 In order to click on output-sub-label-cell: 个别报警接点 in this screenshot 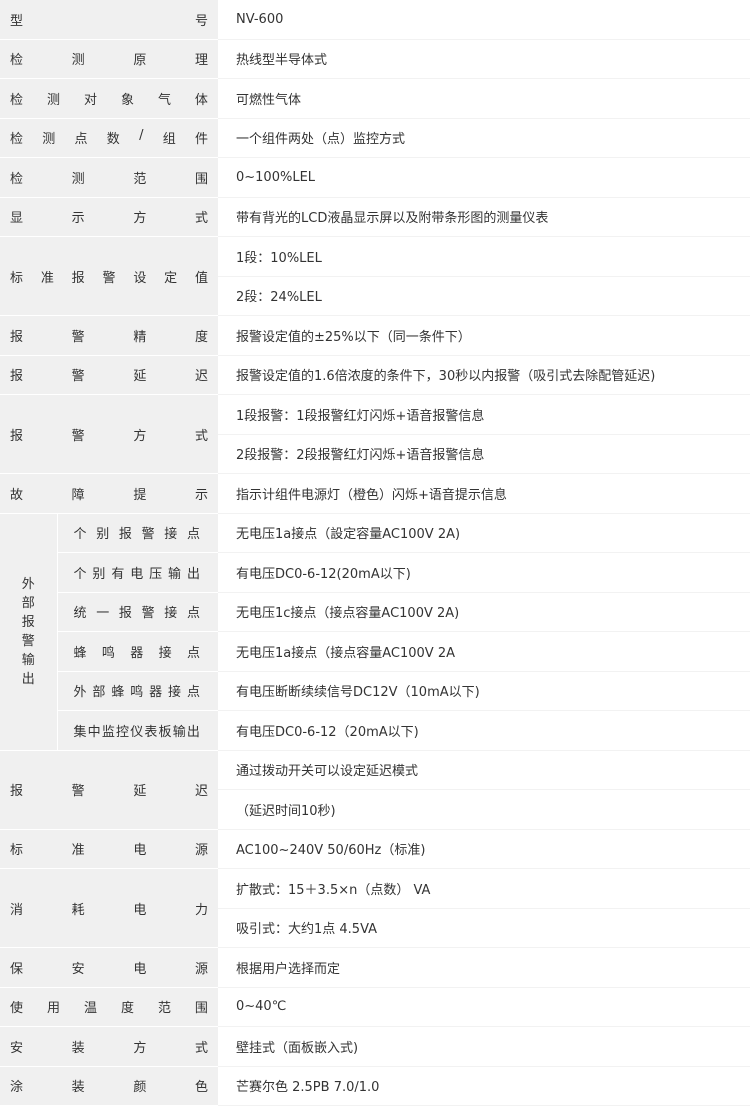, I will do `click(137, 533)`.